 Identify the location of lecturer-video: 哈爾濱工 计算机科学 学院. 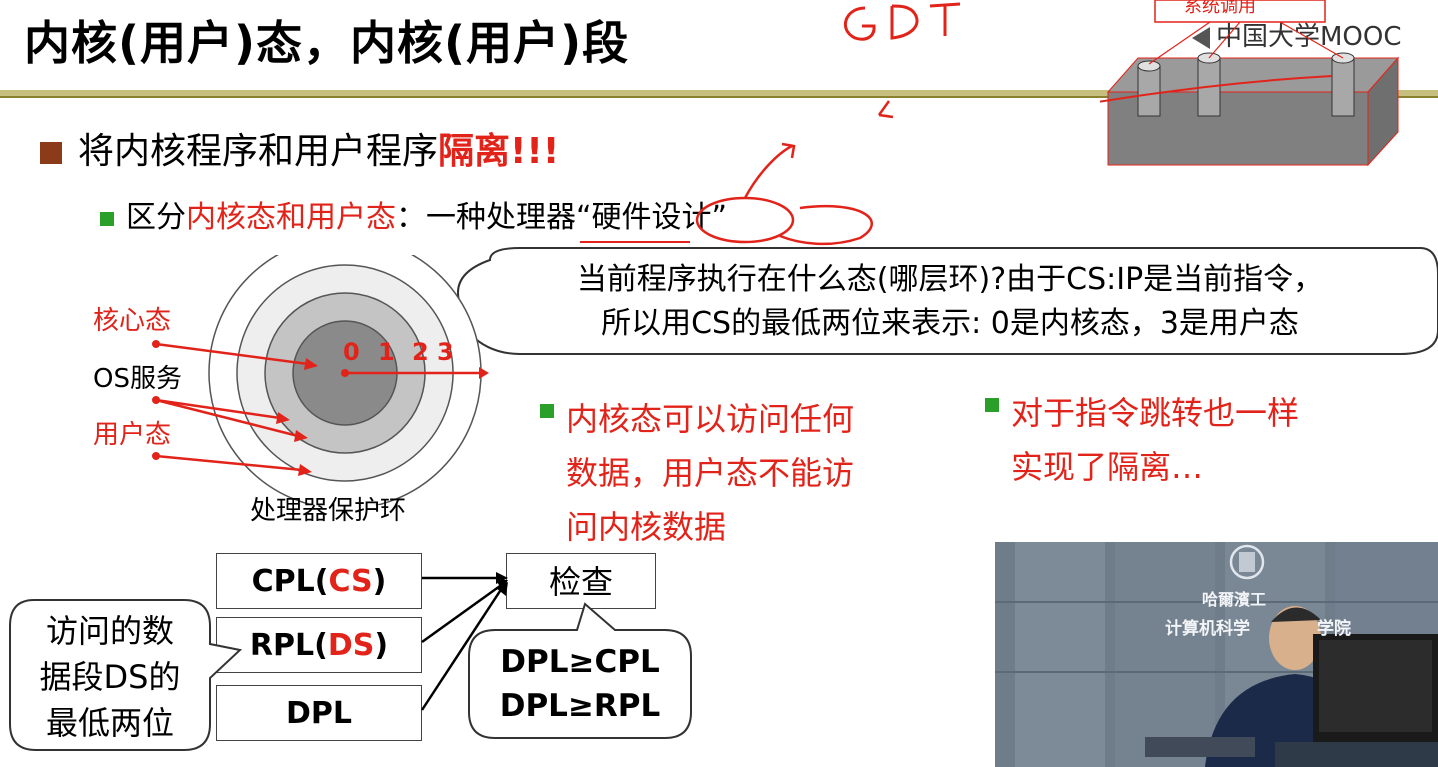
(1216, 654).